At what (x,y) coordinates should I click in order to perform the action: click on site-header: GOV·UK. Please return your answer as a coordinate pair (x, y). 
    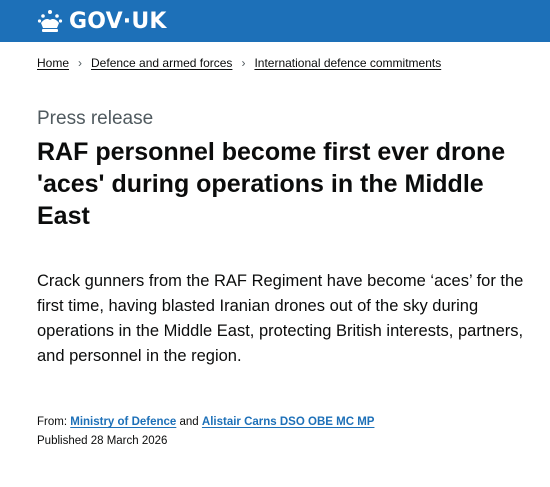
    Looking at the image, I should click on (275, 21).